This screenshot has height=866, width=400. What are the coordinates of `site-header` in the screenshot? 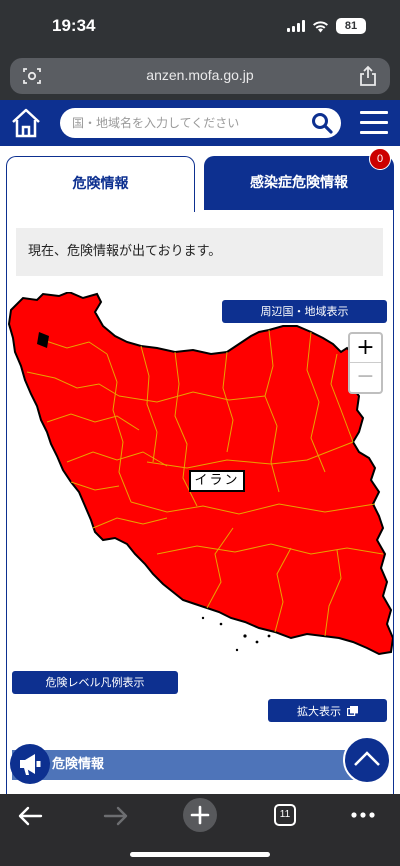 It's located at (200, 123).